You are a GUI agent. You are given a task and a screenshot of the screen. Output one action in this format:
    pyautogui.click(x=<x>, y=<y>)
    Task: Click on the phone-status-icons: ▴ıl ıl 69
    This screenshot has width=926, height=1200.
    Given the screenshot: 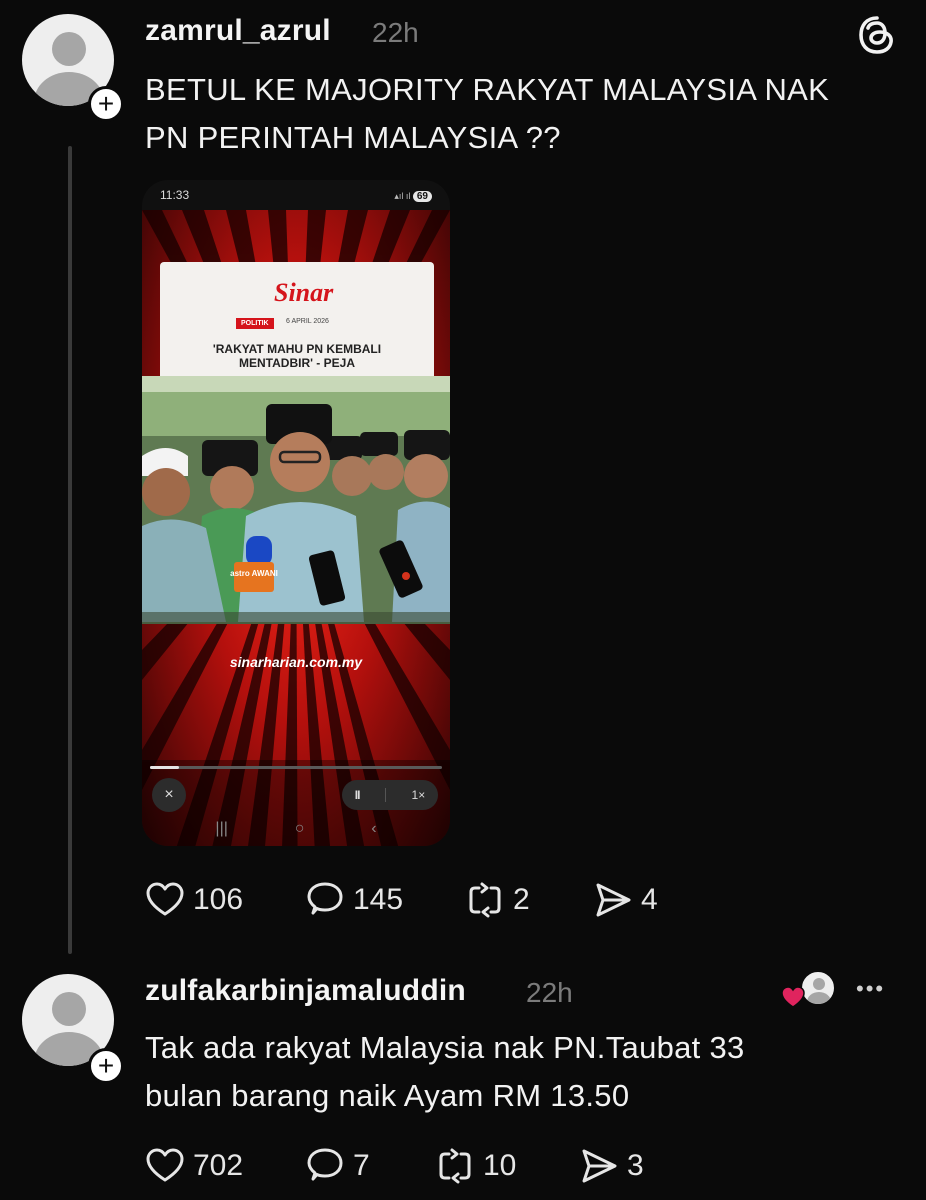 What is the action you would take?
    pyautogui.click(x=413, y=195)
    